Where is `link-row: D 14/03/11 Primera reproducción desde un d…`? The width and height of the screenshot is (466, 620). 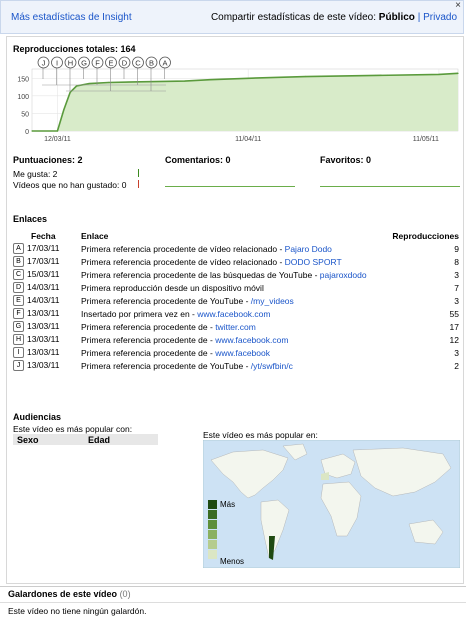
link-row: D 14/03/11 Primera reproducción desde un d… is located at coordinates (238, 287).